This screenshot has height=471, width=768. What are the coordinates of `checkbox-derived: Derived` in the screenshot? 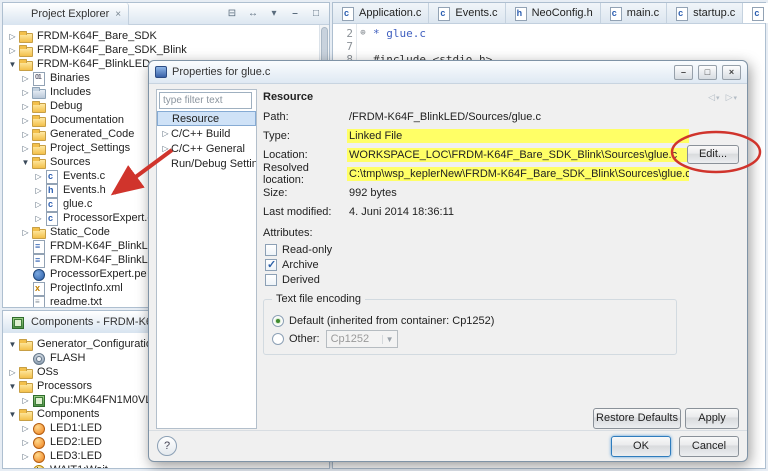 It's located at (500, 279).